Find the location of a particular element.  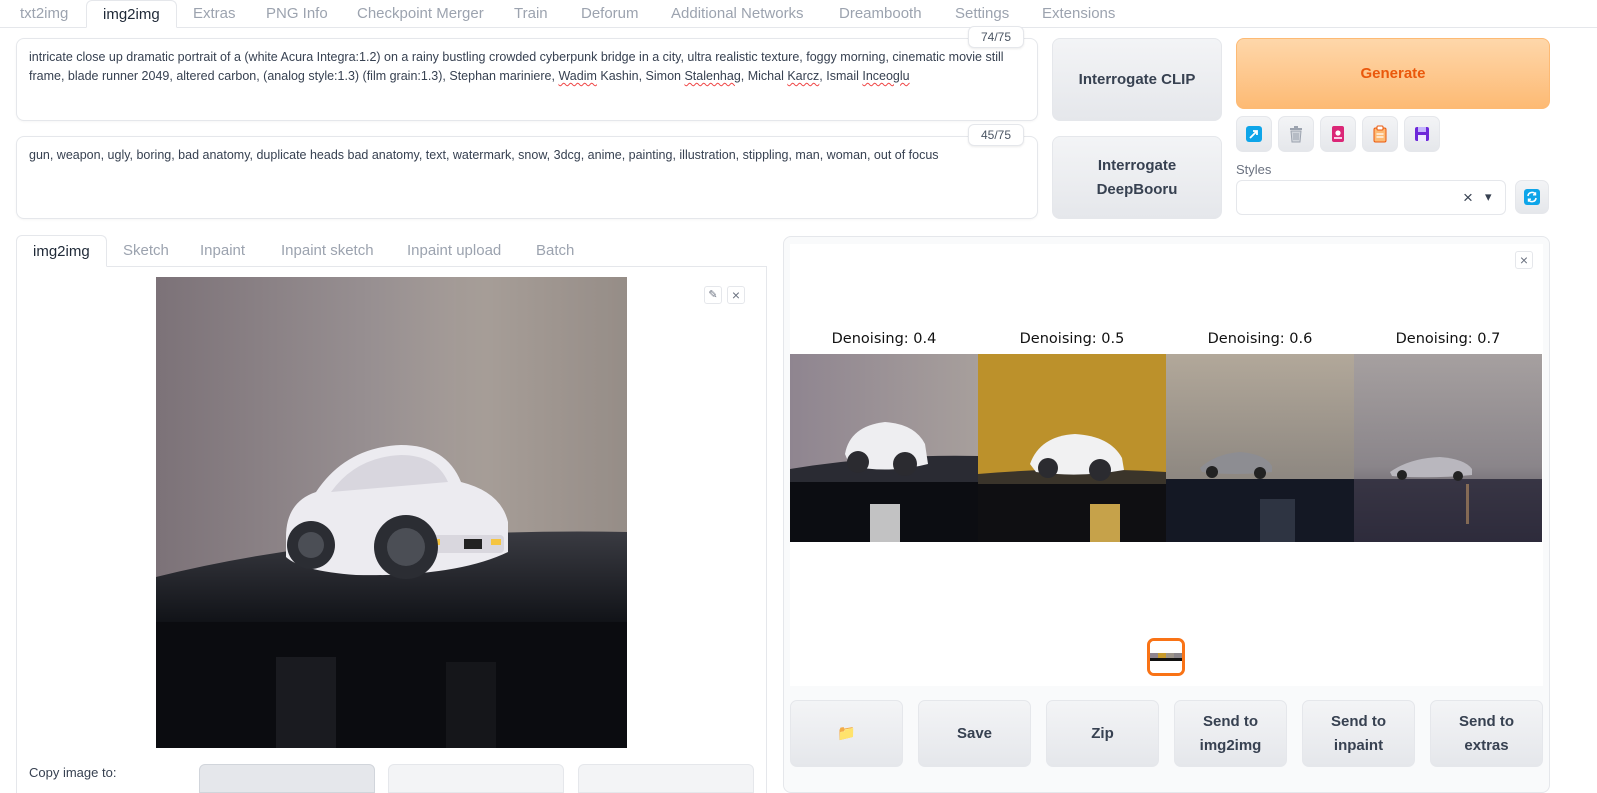

interrogate-clip-label: Interrogate CLIP is located at coordinates (1137, 79).